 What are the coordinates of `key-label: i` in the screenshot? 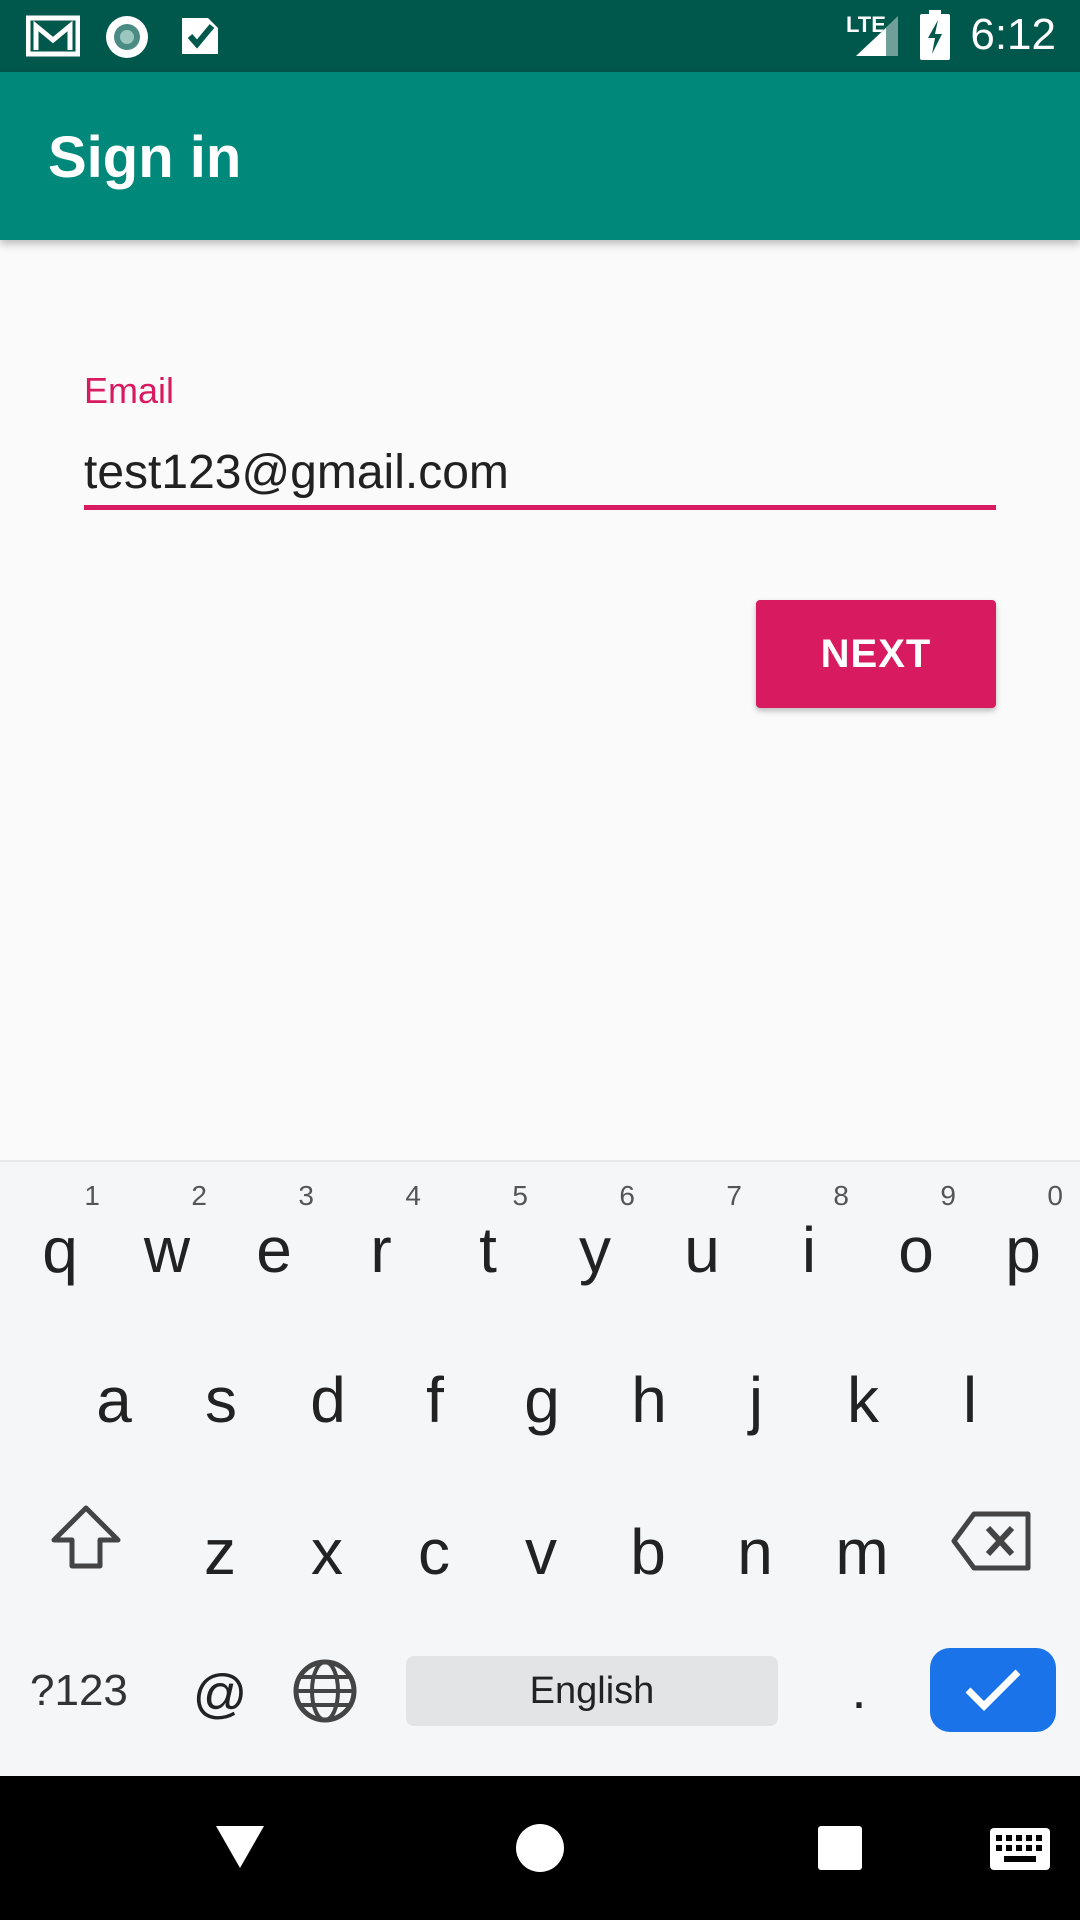 It's located at (809, 1250).